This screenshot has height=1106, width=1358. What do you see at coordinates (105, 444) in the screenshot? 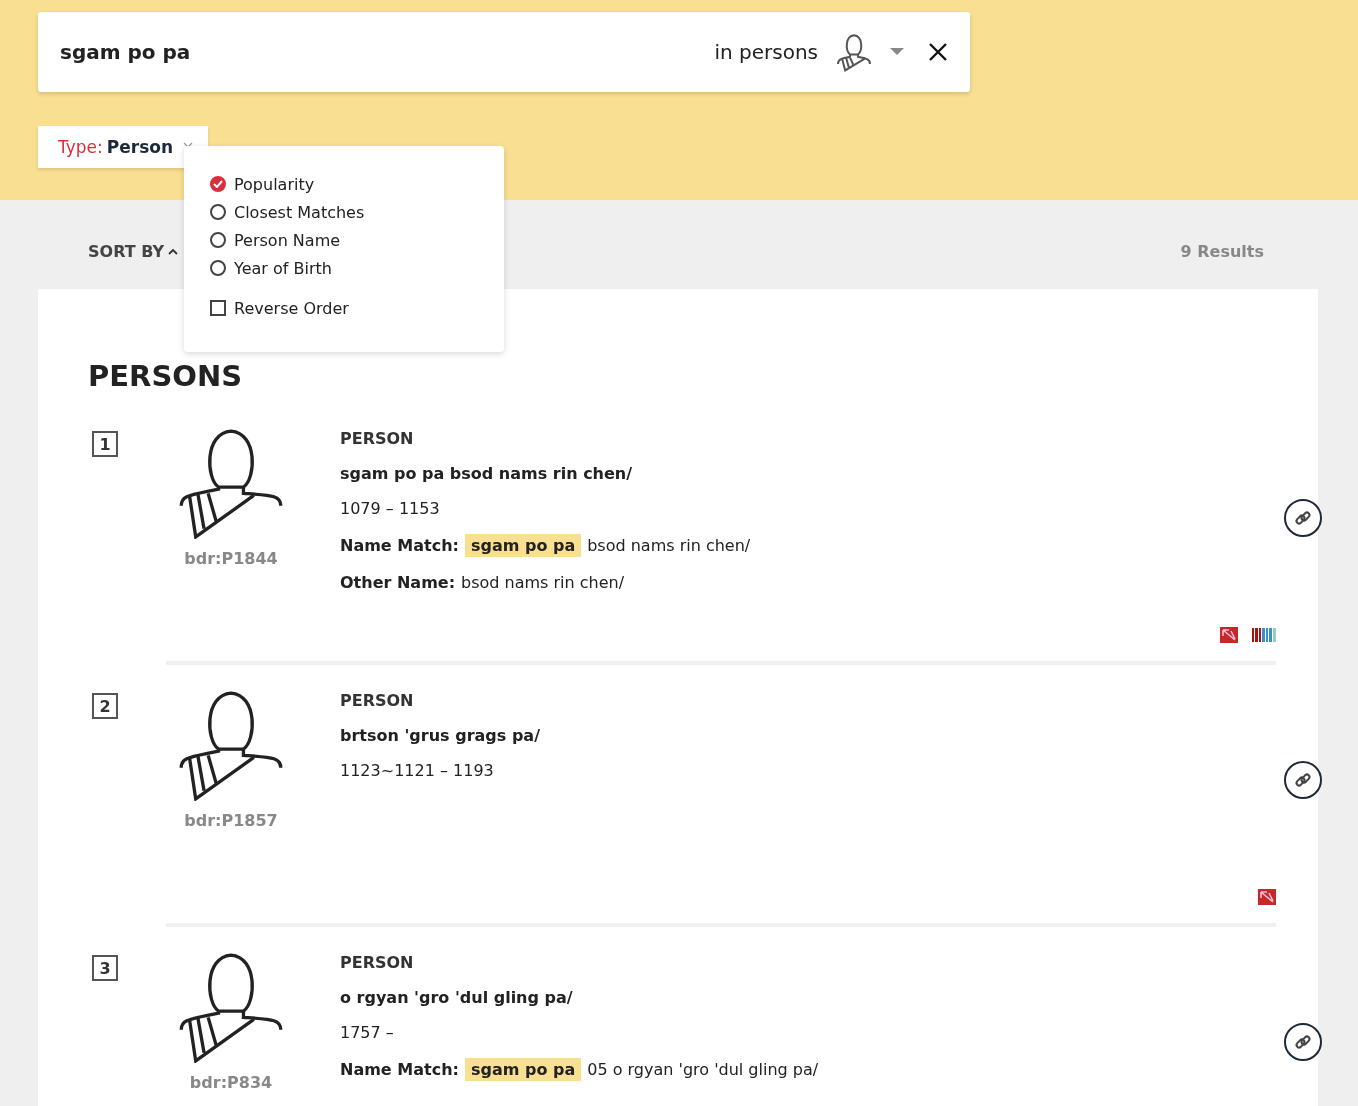
I see `result-number: 1` at bounding box center [105, 444].